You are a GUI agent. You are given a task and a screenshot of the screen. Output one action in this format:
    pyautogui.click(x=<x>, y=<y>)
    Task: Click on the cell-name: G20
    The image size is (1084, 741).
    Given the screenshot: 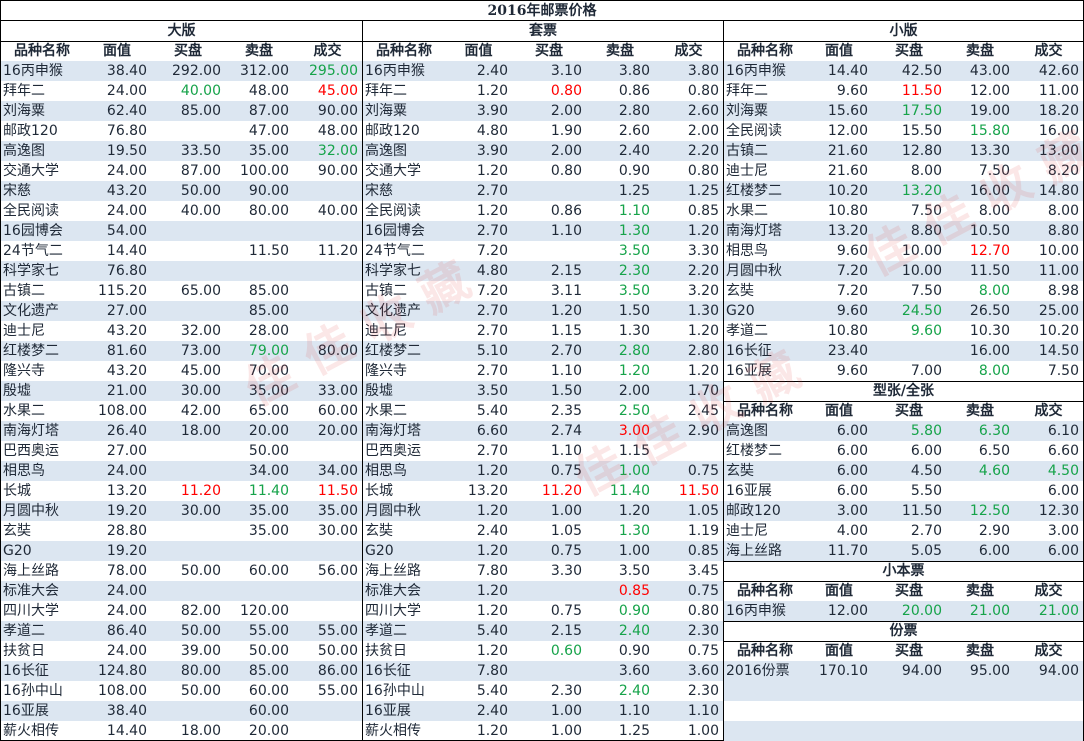 What is the action you would take?
    pyautogui.click(x=17, y=551)
    